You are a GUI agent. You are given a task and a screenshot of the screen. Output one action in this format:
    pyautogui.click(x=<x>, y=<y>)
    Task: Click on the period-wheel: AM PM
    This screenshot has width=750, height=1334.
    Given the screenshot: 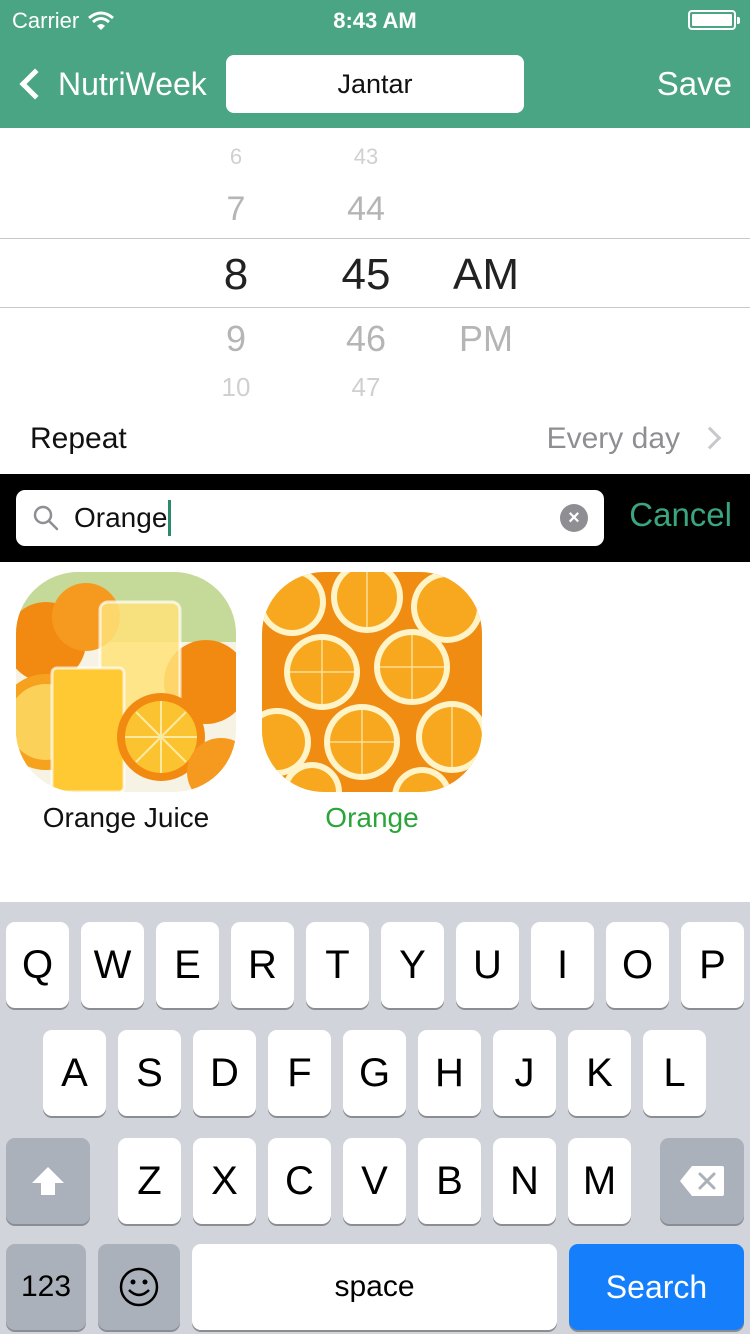 What is the action you would take?
    pyautogui.click(x=486, y=264)
    